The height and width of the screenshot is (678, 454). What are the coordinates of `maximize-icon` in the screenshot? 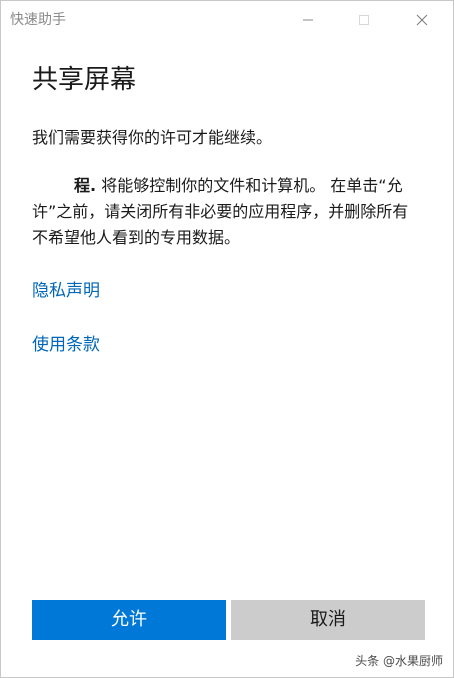 It's located at (364, 20).